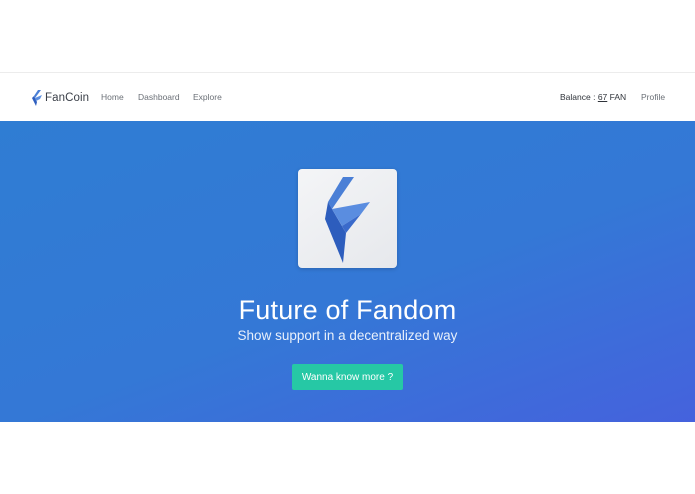  Describe the element at coordinates (347, 377) in the screenshot. I see `wanna-know-more-button: Wanna know more ?` at that location.